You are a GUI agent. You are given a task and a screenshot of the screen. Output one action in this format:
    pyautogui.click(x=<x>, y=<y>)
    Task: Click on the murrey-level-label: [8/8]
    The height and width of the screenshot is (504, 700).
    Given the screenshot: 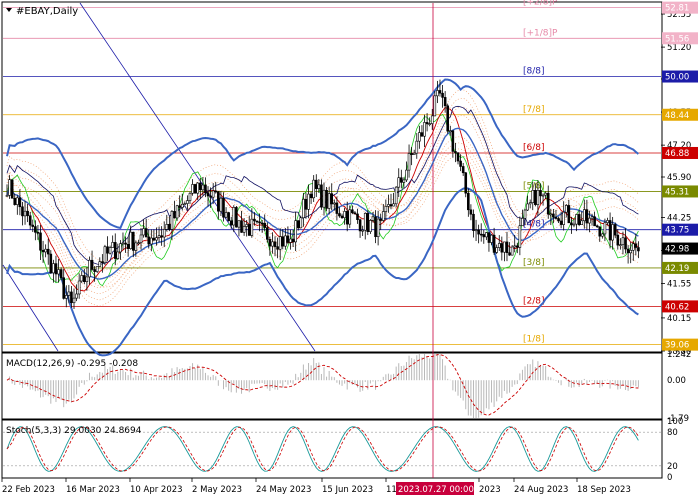 What is the action you would take?
    pyautogui.click(x=534, y=72)
    